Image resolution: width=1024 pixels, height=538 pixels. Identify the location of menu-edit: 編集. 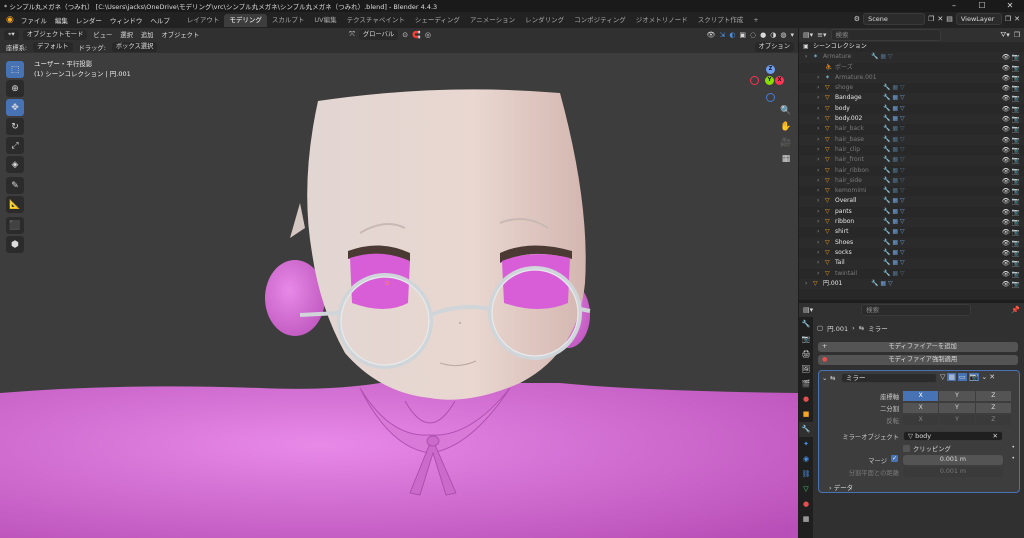
(61, 20).